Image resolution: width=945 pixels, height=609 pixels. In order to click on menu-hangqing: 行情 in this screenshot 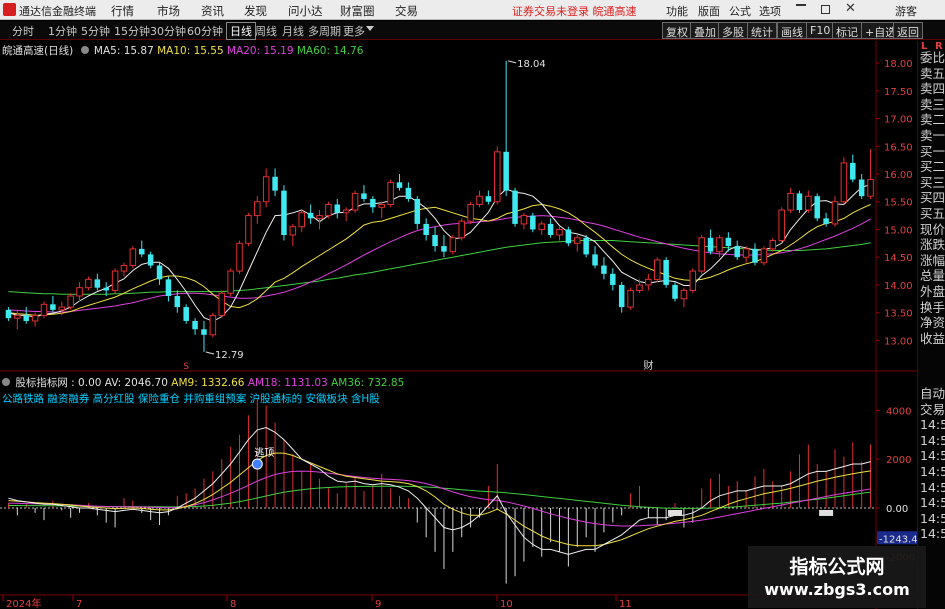, I will do `click(122, 11)`.